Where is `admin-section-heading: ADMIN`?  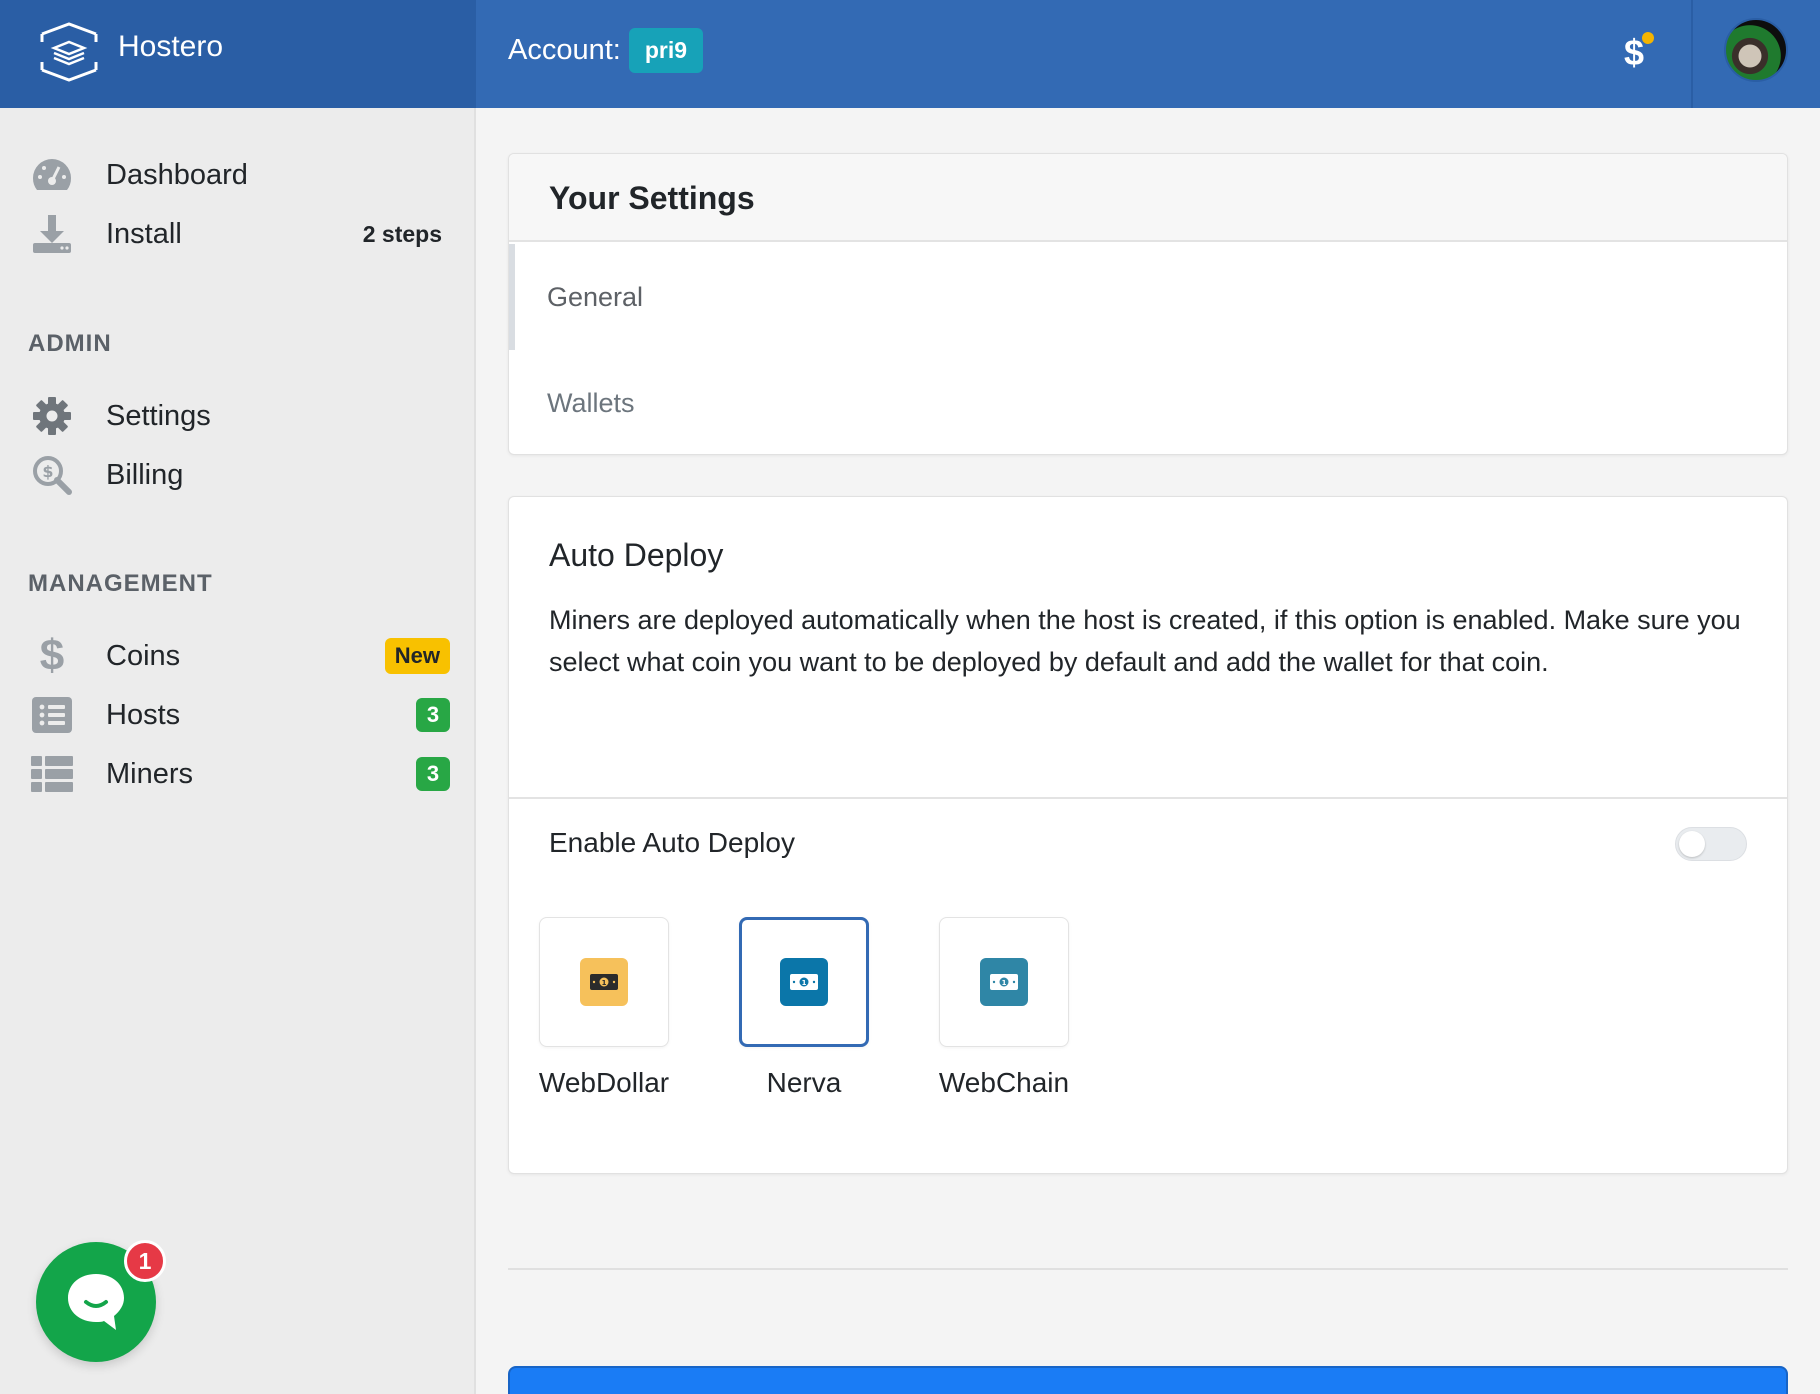 admin-section-heading: ADMIN is located at coordinates (70, 343).